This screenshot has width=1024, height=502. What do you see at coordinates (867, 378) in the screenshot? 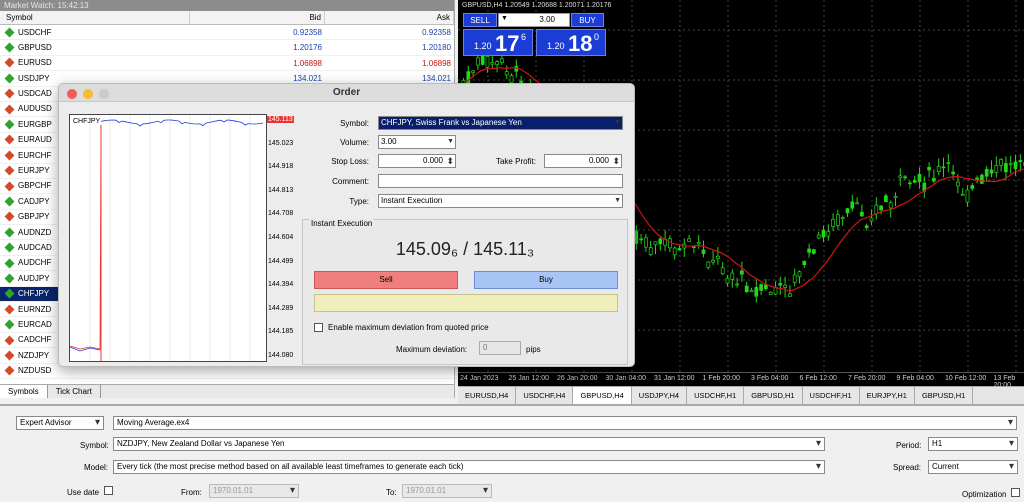
I see `time-tick-label: 7 Feb 20:00` at bounding box center [867, 378].